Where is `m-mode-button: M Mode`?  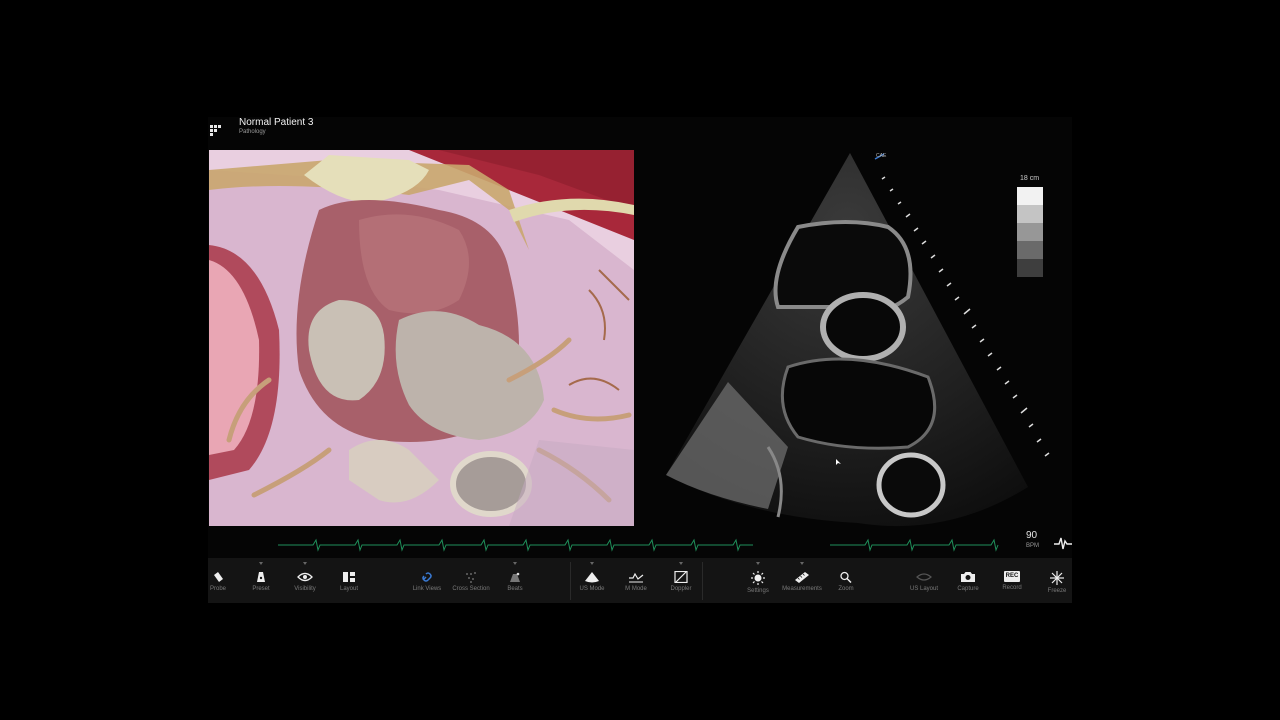 m-mode-button: M Mode is located at coordinates (636, 580).